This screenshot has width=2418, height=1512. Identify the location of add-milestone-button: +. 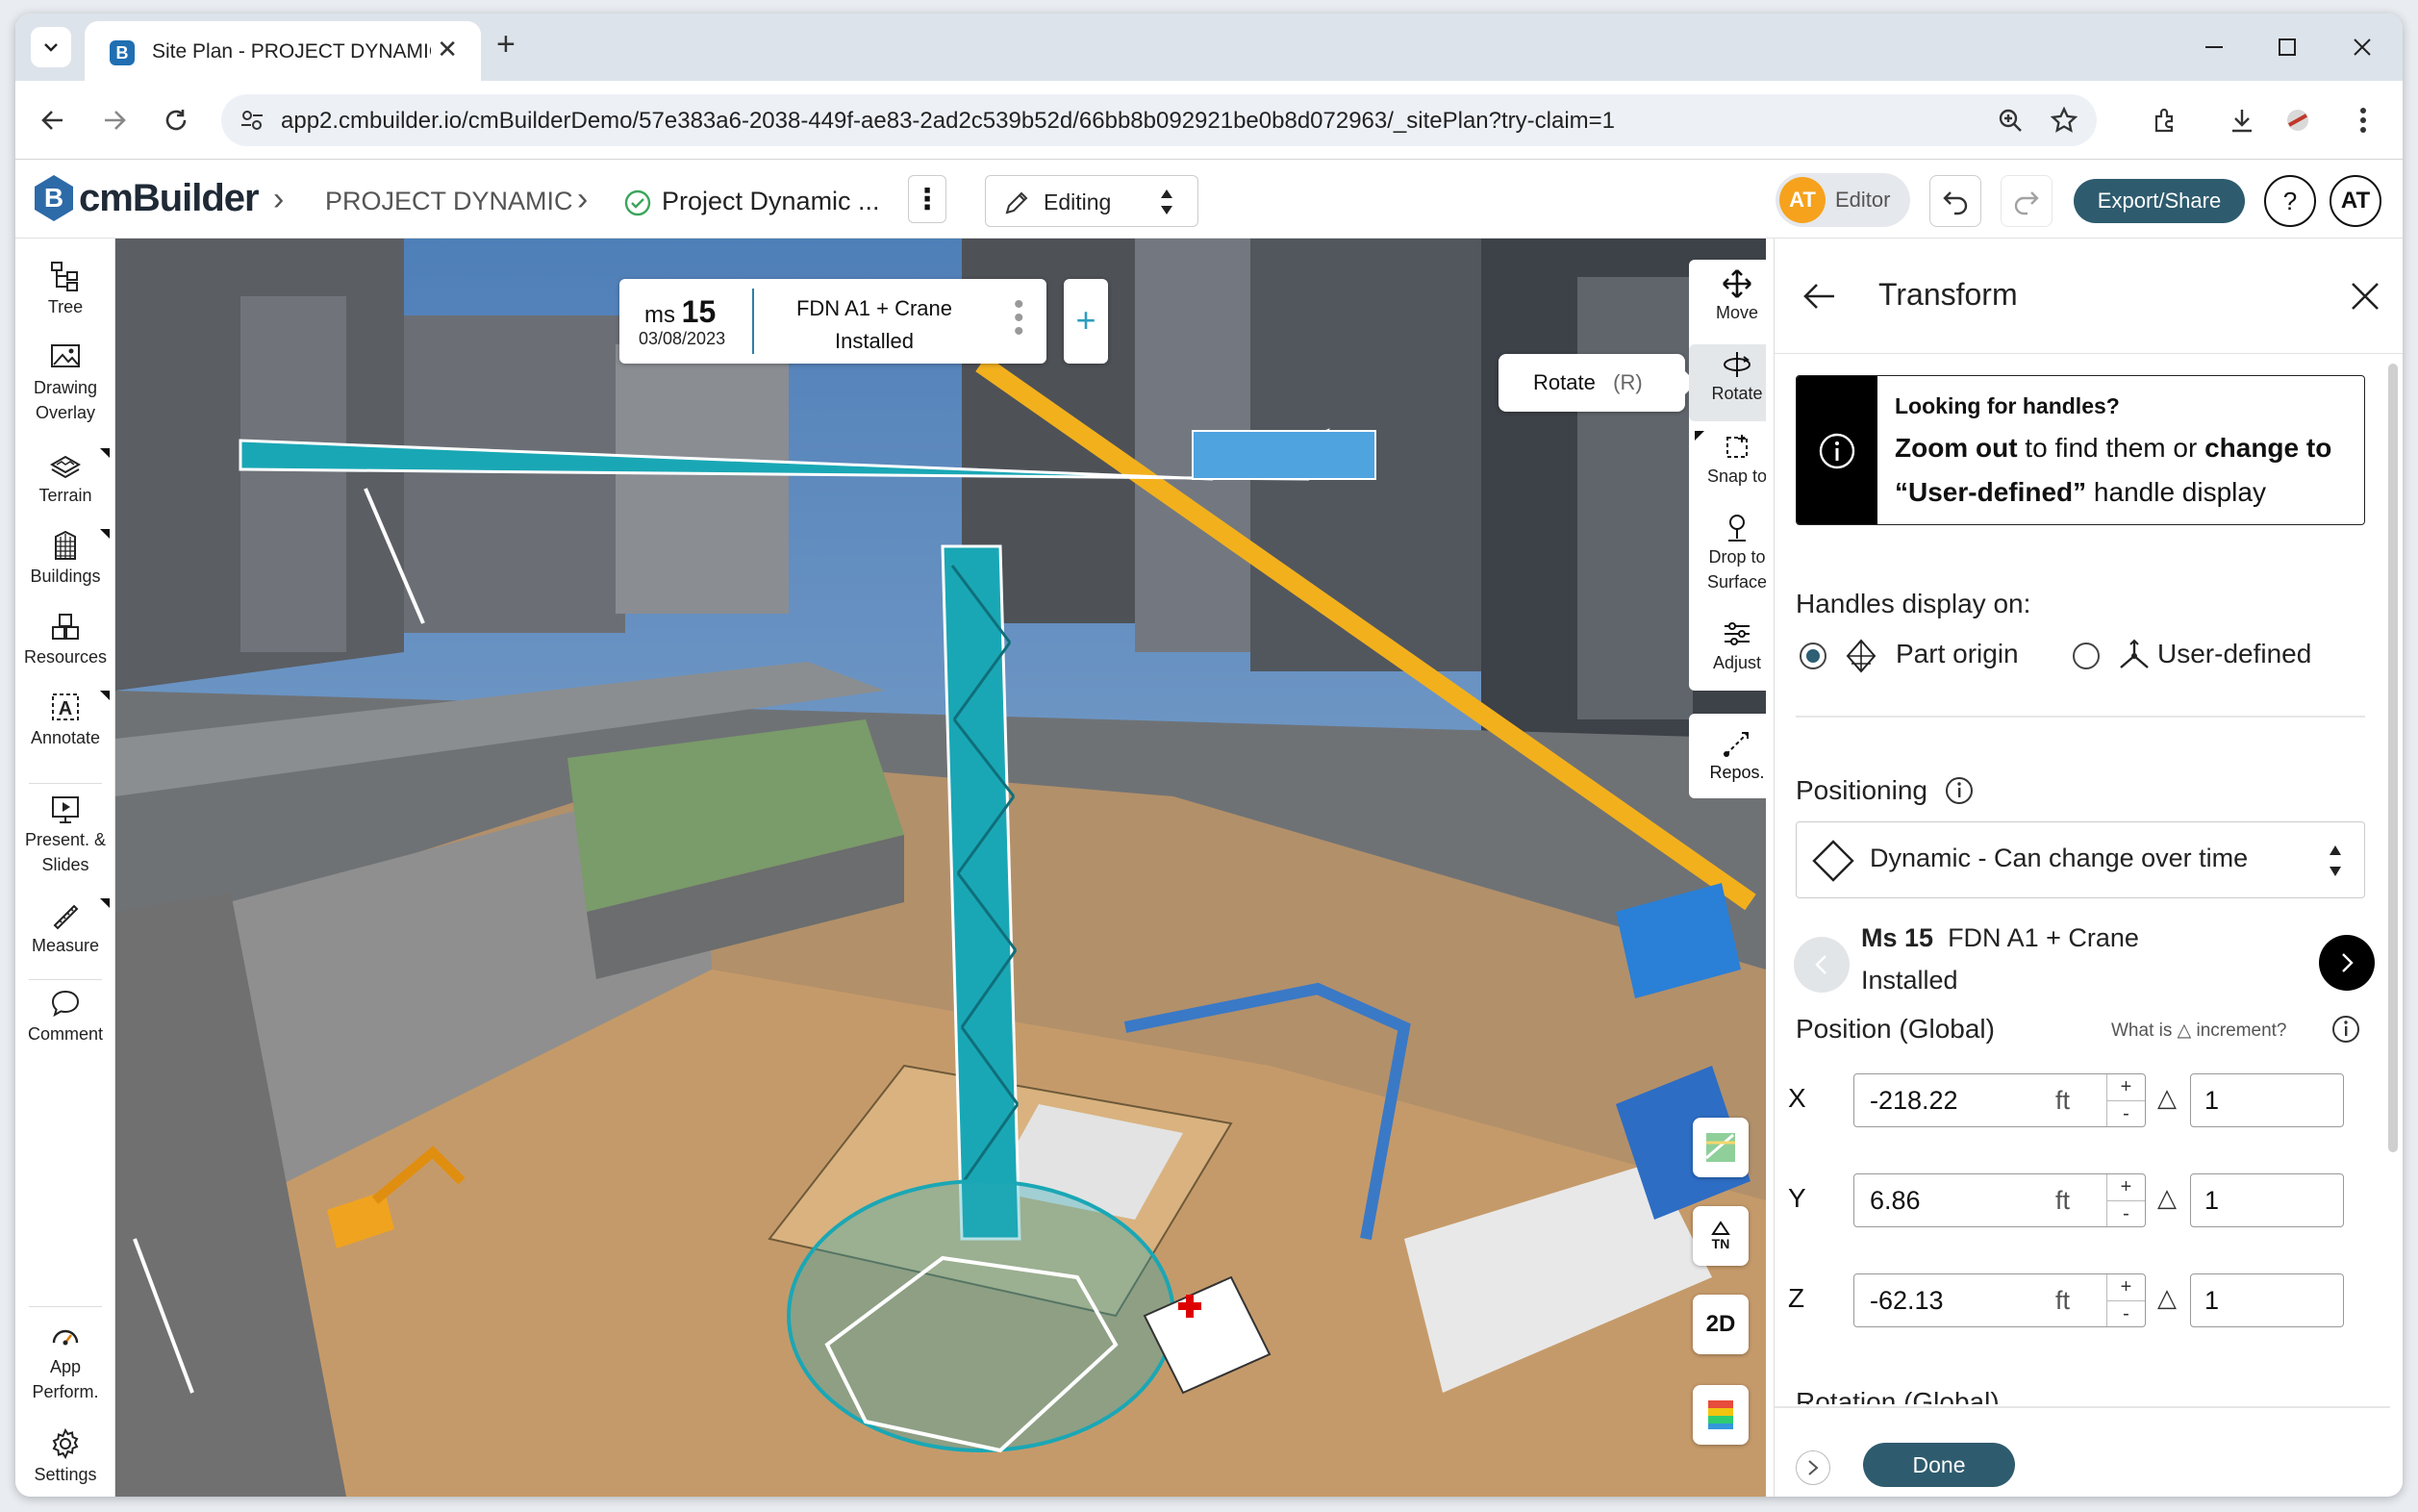
(1086, 321).